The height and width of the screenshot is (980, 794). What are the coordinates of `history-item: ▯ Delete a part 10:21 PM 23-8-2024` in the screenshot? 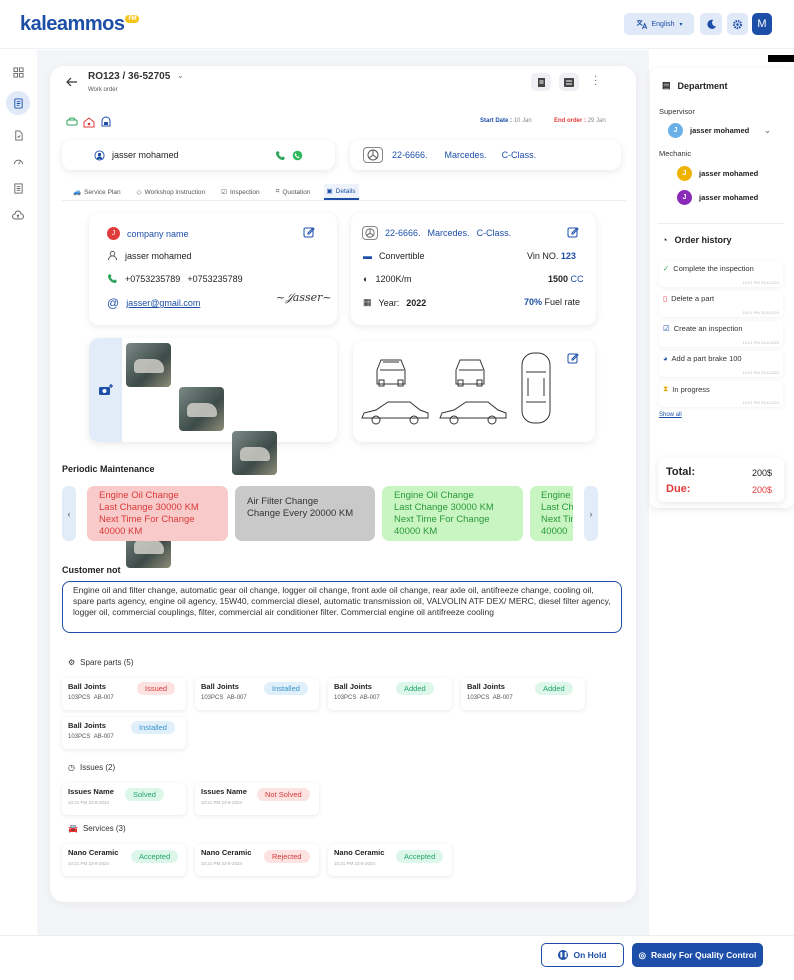 It's located at (721, 304).